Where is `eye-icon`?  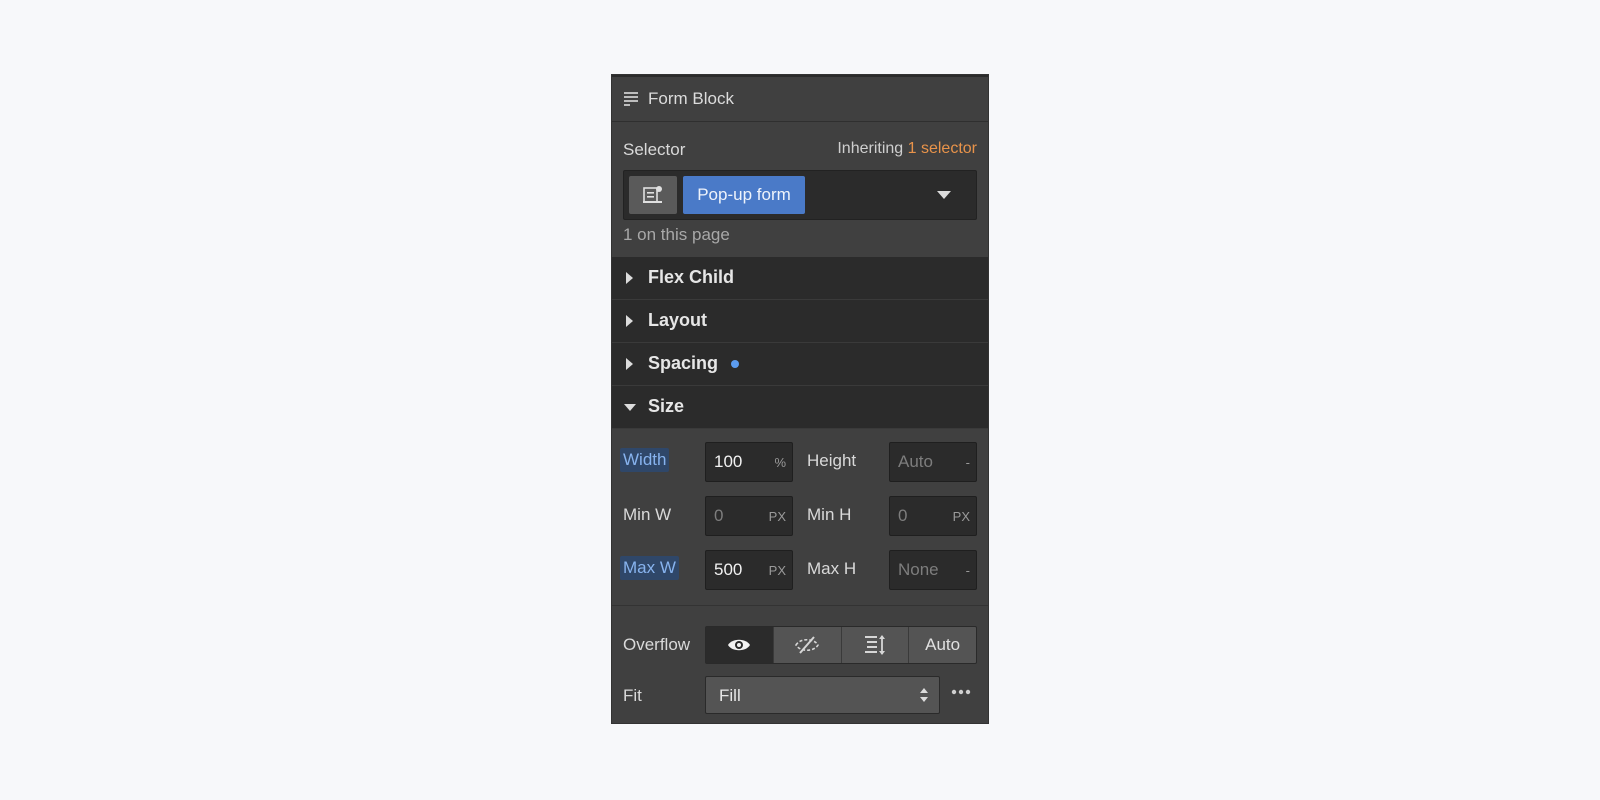 eye-icon is located at coordinates (739, 645).